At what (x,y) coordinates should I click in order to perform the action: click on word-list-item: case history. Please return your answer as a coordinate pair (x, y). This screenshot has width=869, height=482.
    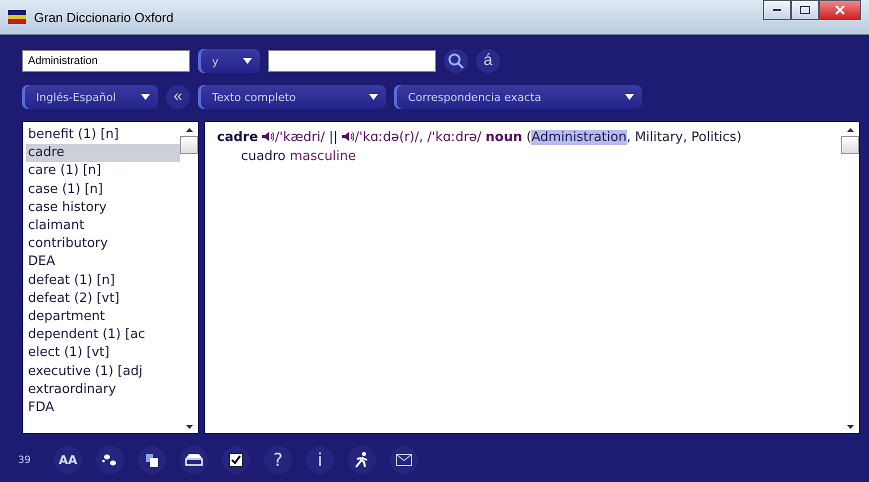
    Looking at the image, I should click on (103, 208).